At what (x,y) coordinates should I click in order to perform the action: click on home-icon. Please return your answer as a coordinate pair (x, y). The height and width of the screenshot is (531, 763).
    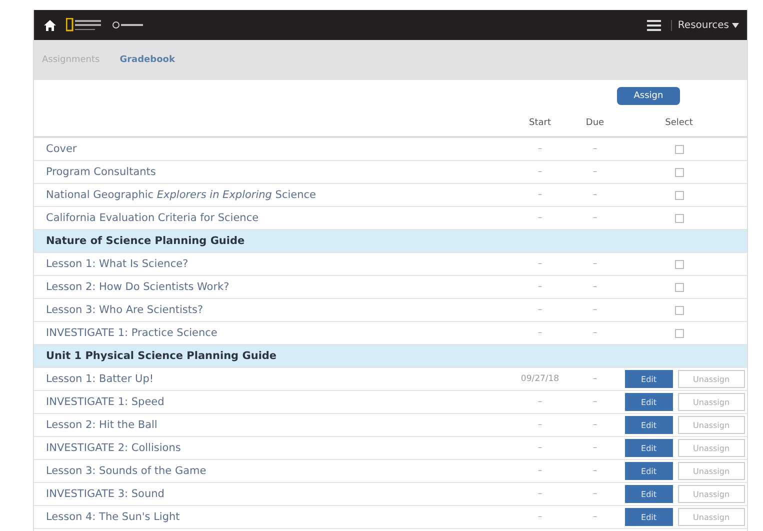
    Looking at the image, I should click on (50, 25).